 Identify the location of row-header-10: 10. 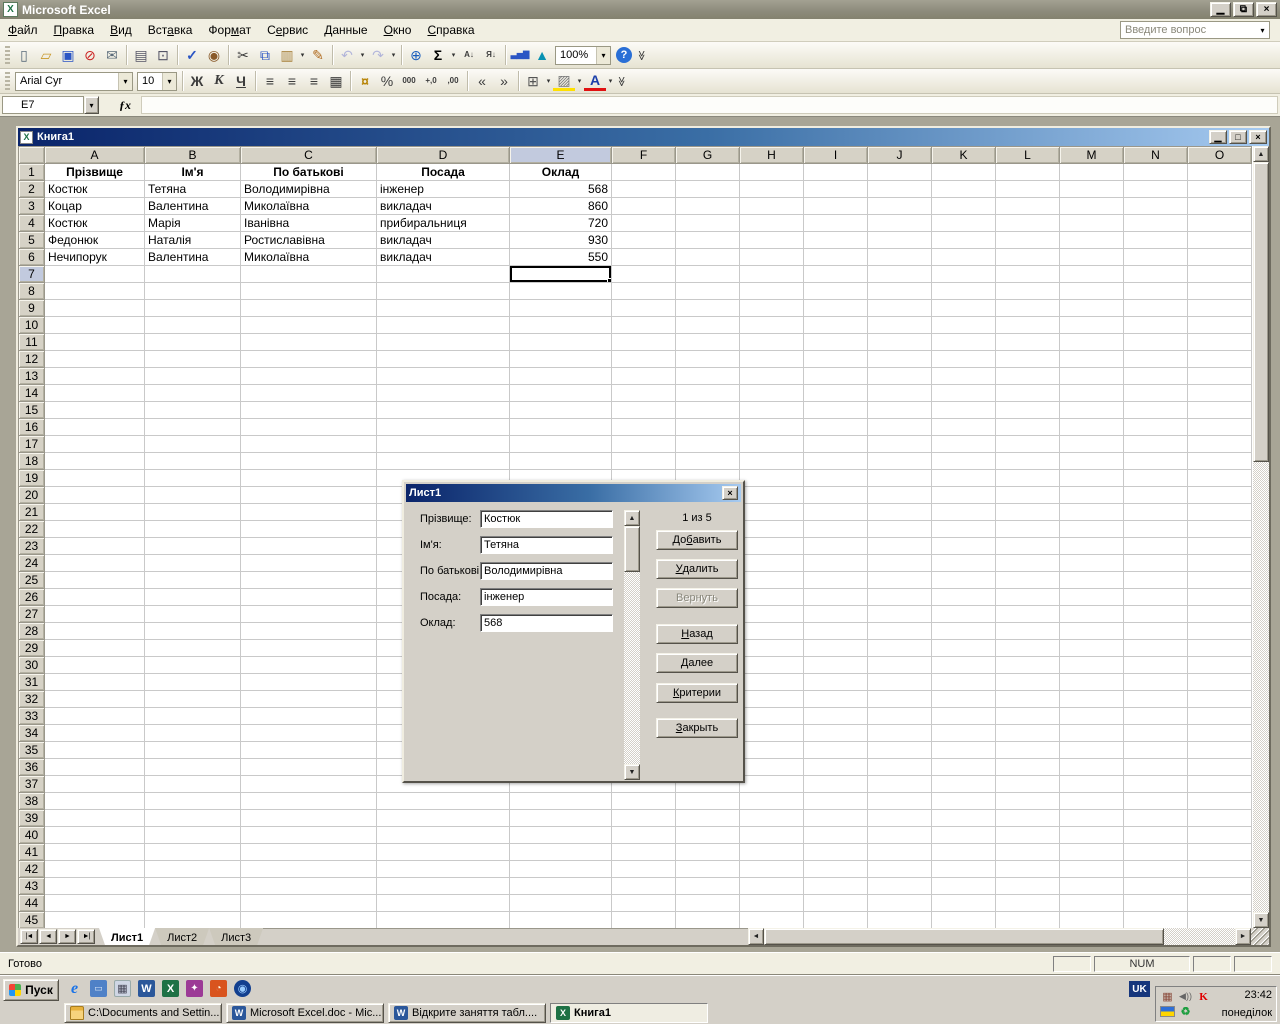
(31, 325).